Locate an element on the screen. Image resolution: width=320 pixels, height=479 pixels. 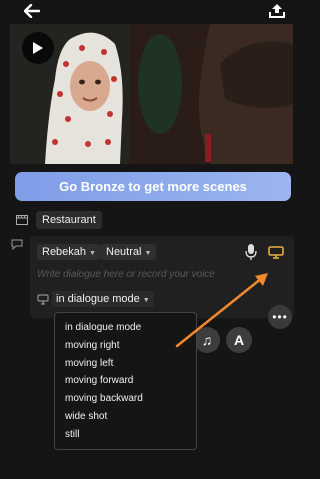
music-note-icon: ♫ is located at coordinates (207, 340).